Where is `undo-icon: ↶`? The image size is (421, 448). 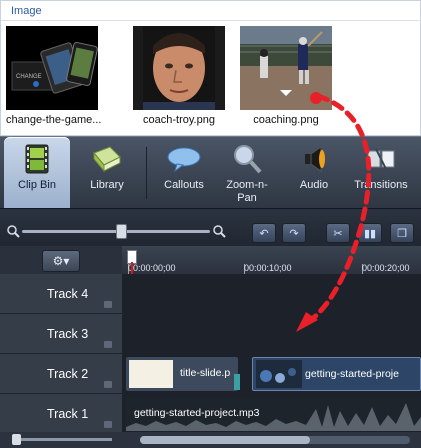
undo-icon: ↶ is located at coordinates (264, 233).